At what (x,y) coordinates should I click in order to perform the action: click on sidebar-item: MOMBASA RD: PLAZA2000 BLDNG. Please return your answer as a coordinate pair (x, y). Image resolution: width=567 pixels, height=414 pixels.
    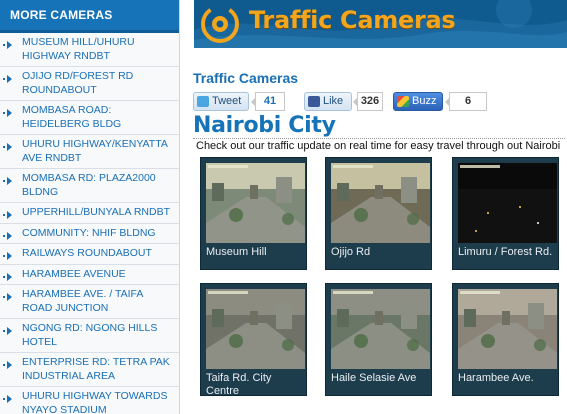
    Looking at the image, I should click on (89, 186).